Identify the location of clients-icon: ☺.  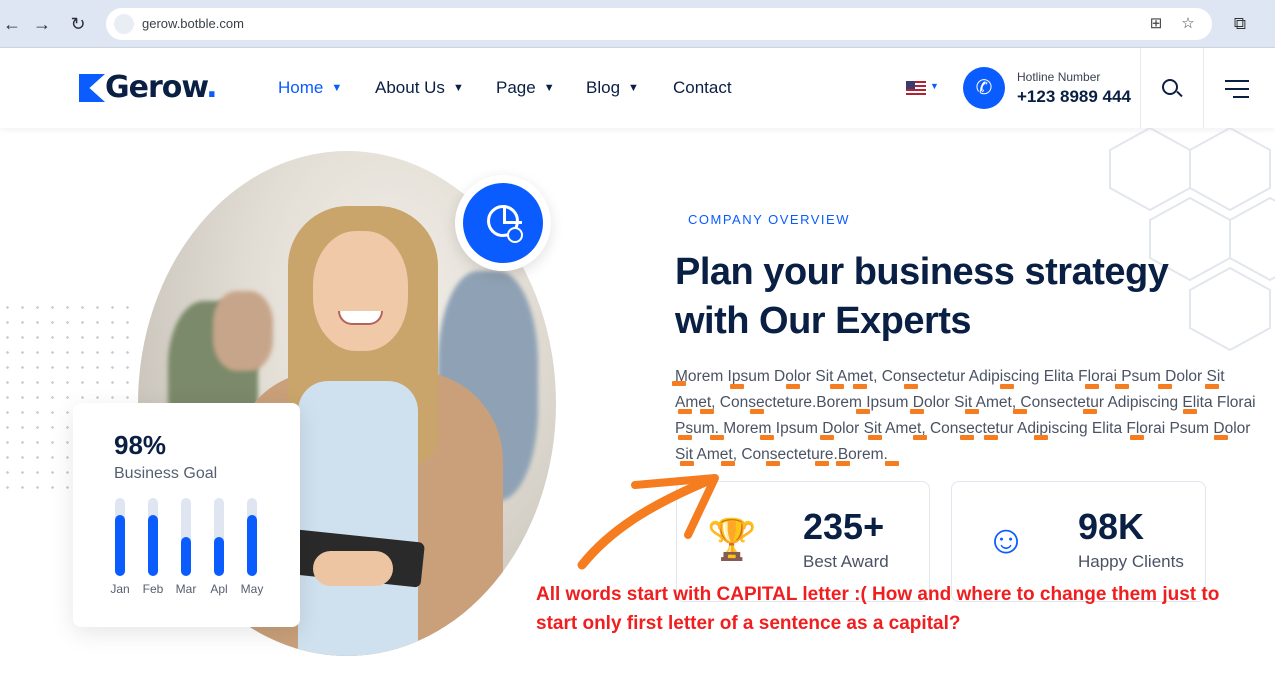
(1006, 540).